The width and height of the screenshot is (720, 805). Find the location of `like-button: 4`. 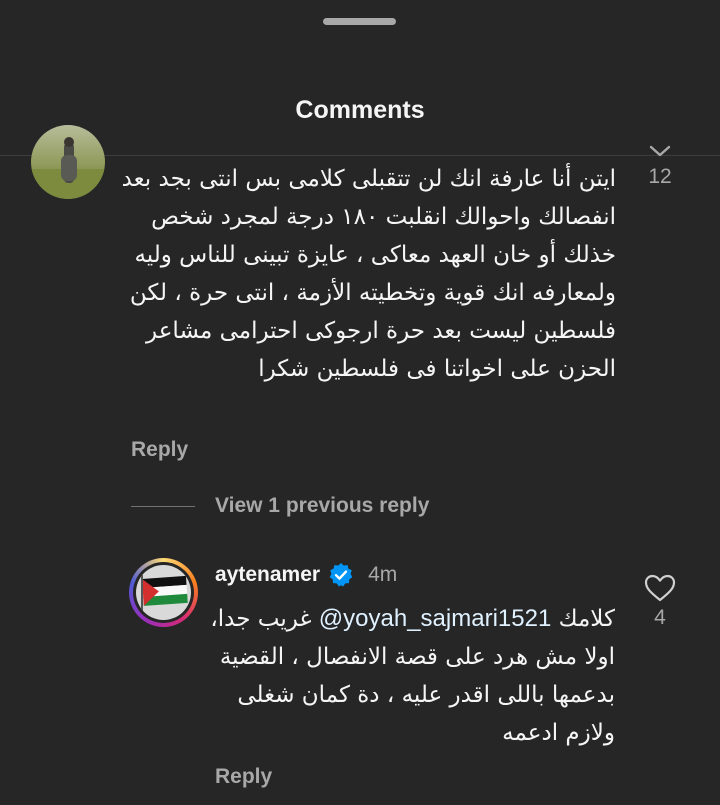

like-button: 4 is located at coordinates (660, 602).